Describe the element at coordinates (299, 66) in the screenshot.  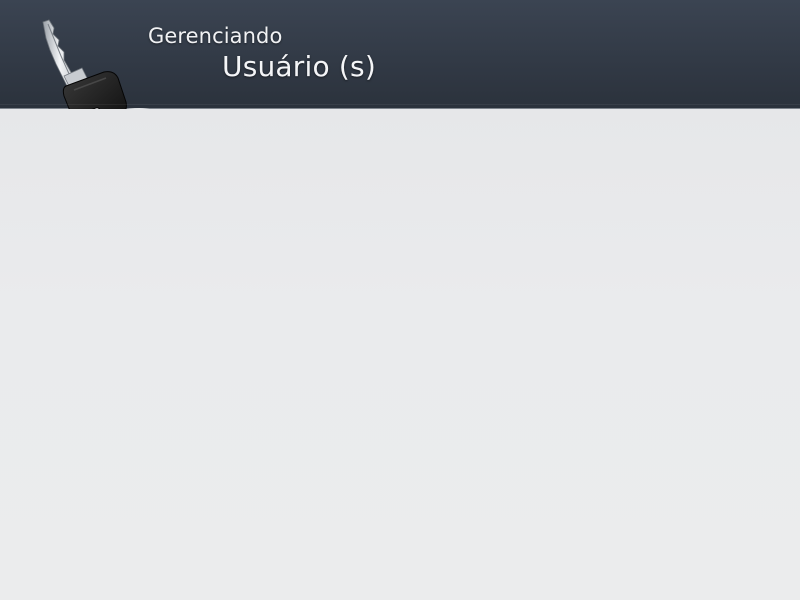
I see `page-title: Usuário (s)` at that location.